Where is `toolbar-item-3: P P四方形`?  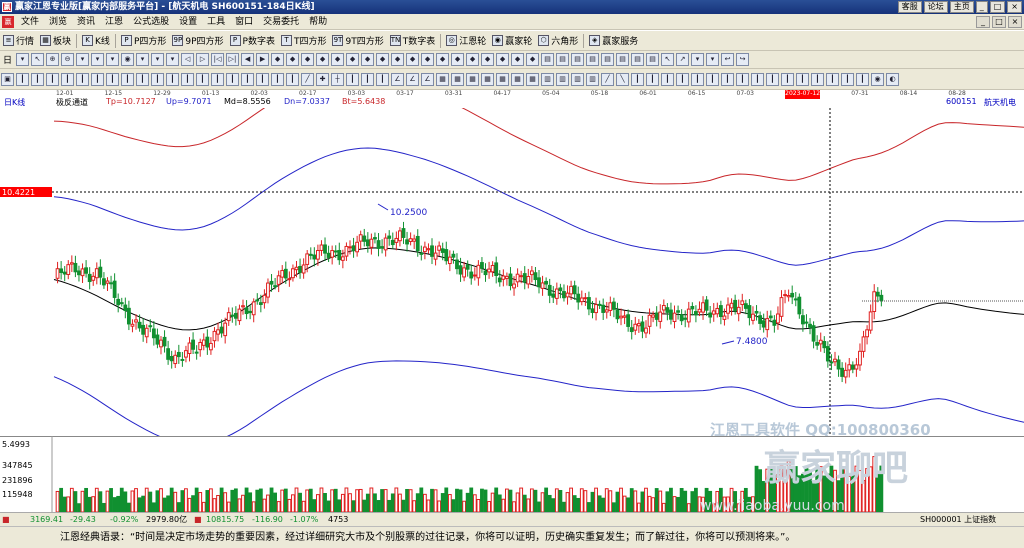
toolbar-item-3: P P四方形 is located at coordinates (143, 41).